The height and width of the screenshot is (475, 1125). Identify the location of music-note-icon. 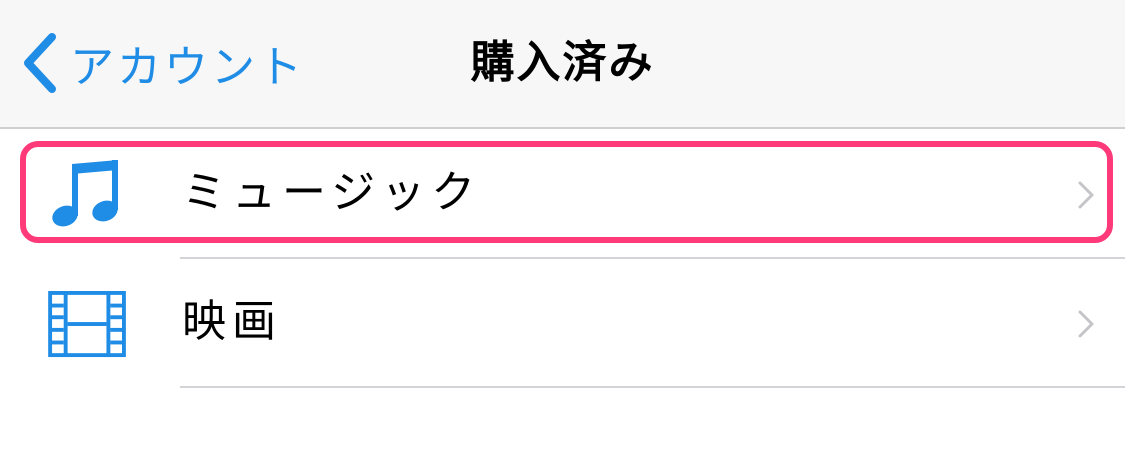
(85, 193).